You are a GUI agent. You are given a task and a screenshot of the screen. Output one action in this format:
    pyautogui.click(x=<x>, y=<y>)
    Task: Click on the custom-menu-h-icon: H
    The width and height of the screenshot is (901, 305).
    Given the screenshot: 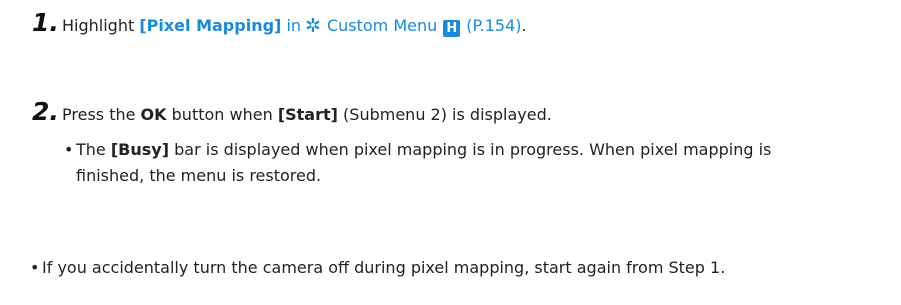 What is the action you would take?
    pyautogui.click(x=452, y=28)
    